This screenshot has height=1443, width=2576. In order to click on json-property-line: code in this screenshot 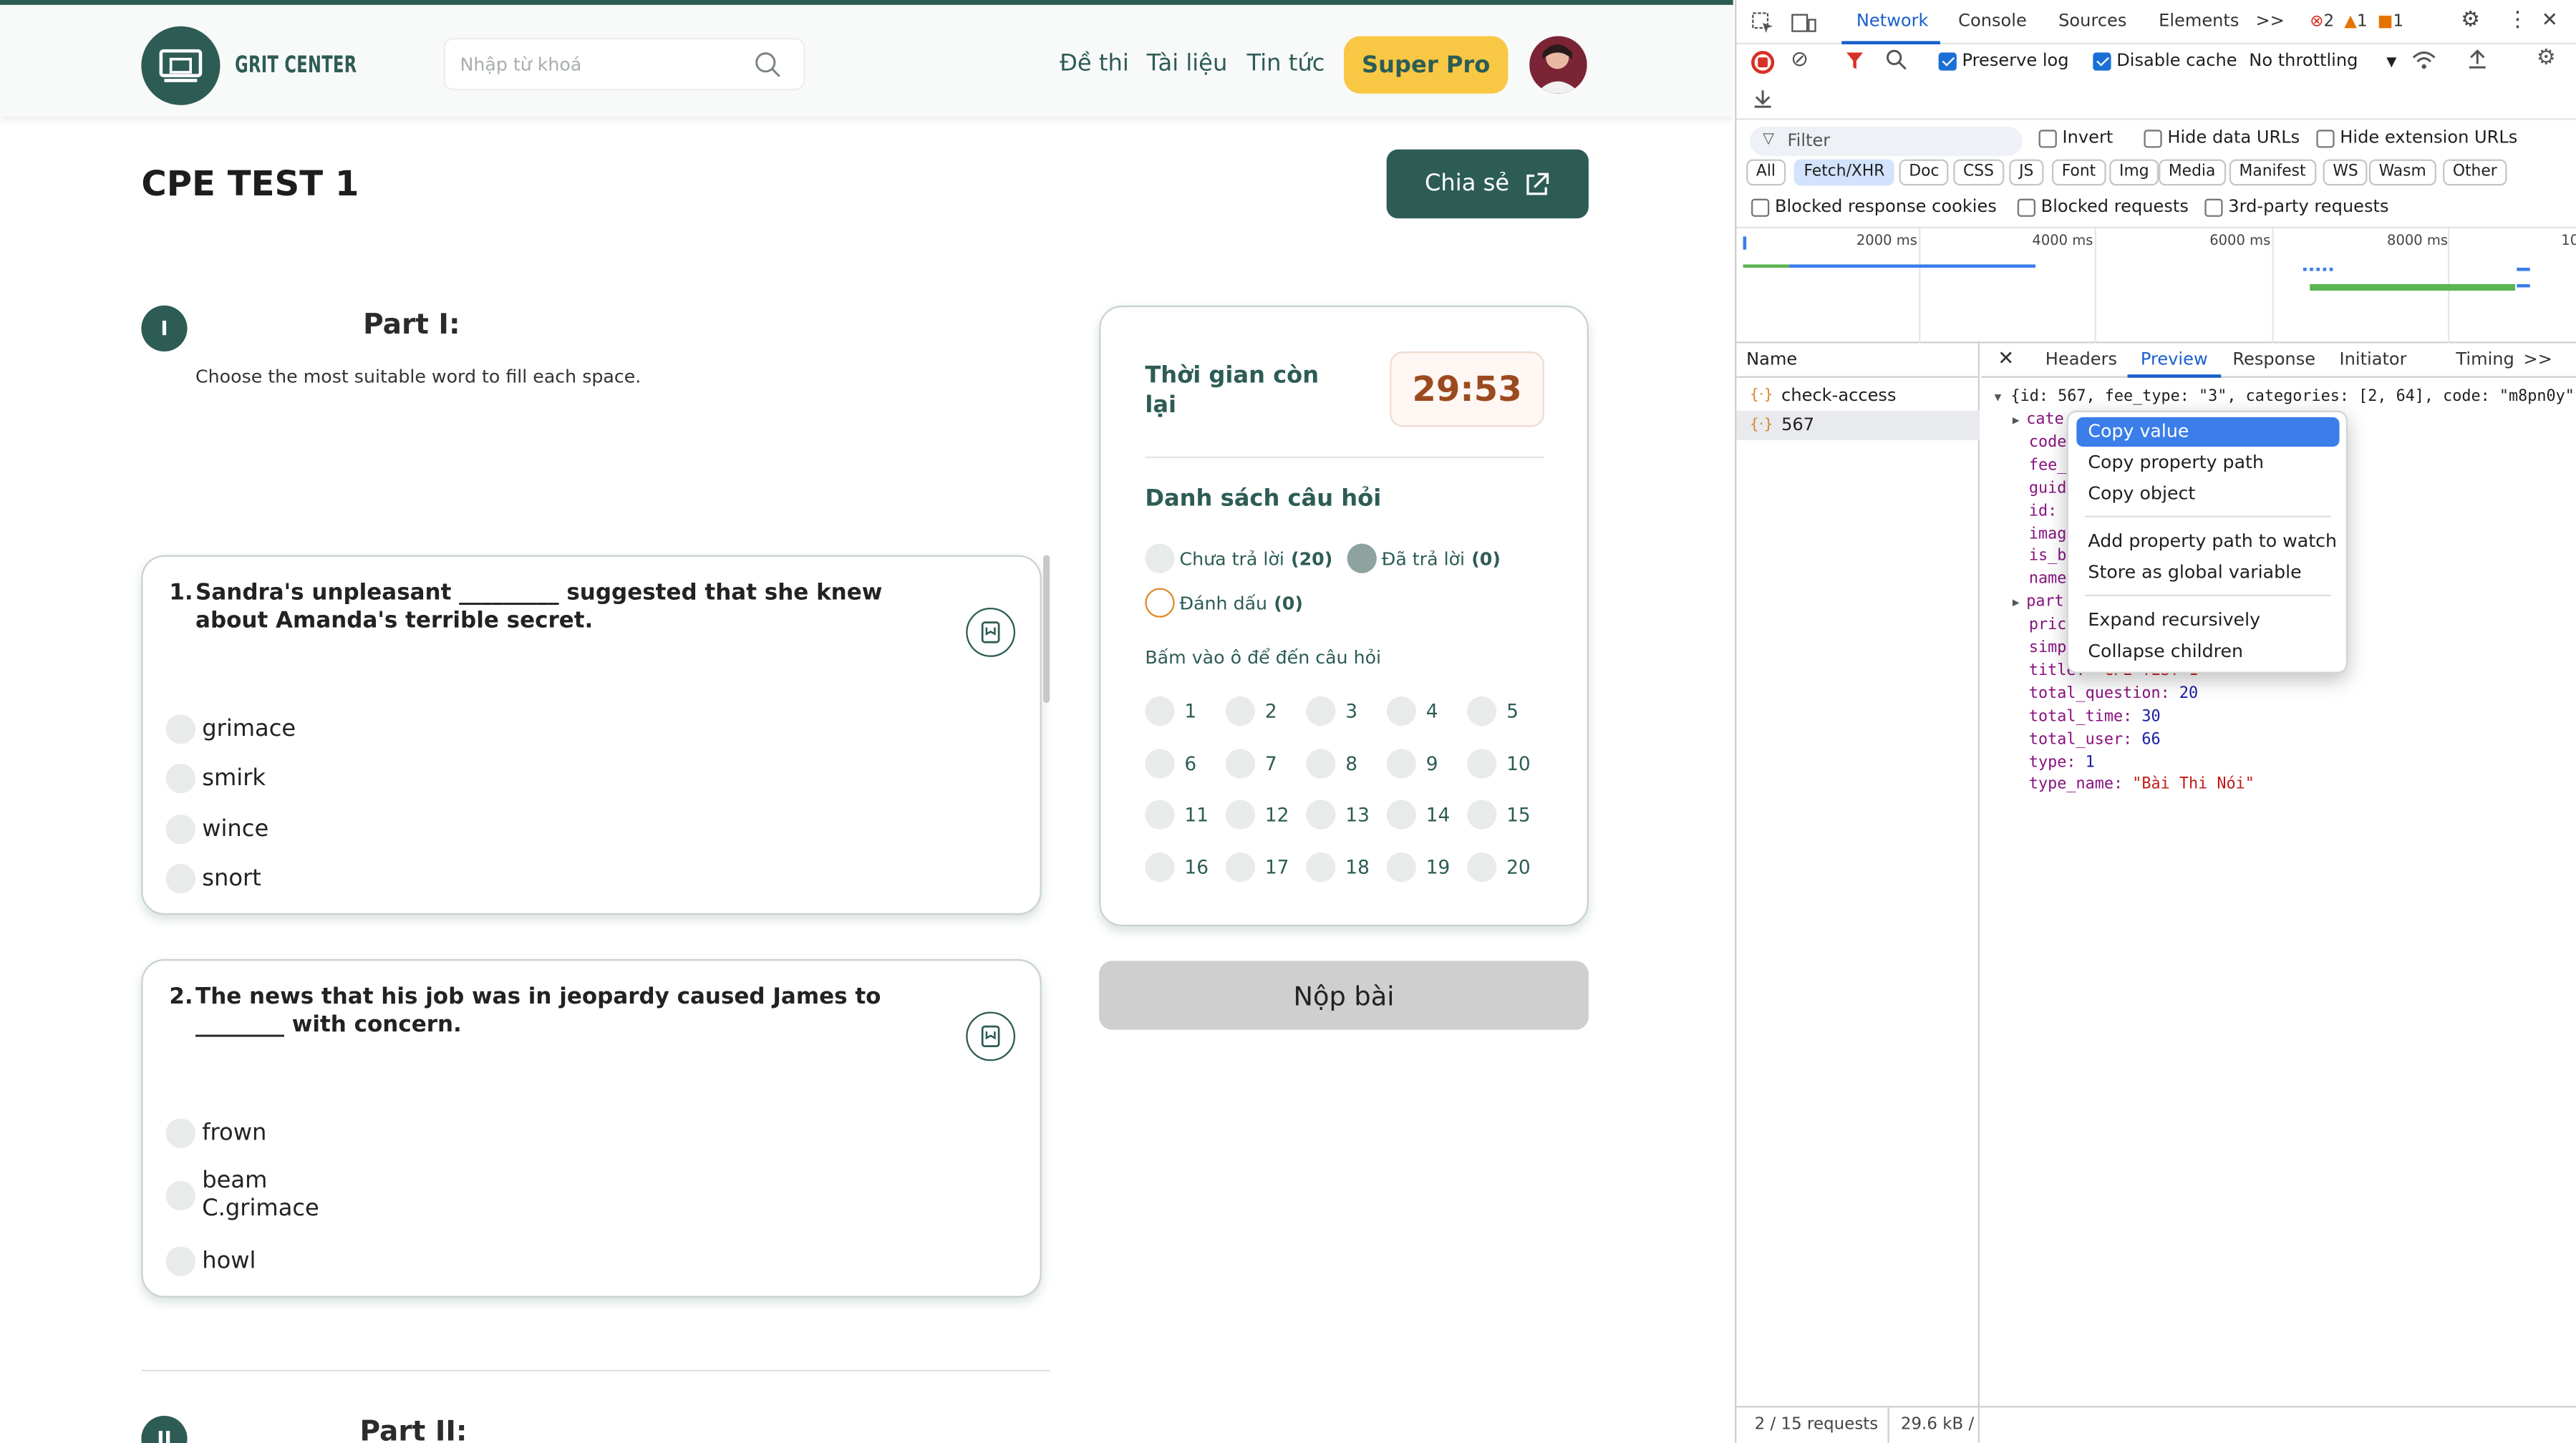, I will do `click(2048, 443)`.